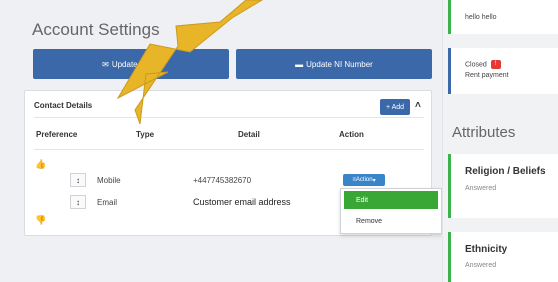  I want to click on col-detail: Detail, so click(249, 134).